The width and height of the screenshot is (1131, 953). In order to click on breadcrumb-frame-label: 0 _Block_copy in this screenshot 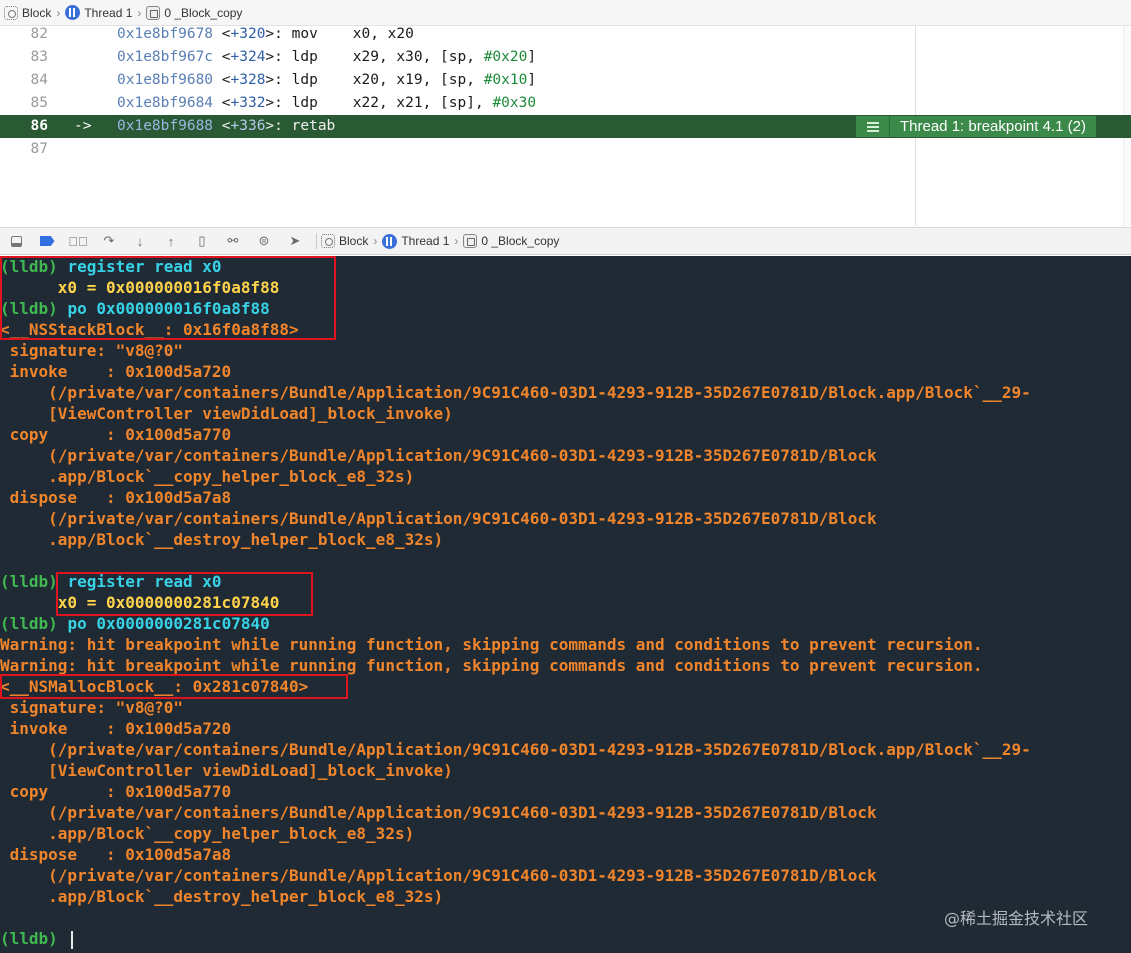, I will do `click(203, 12)`.